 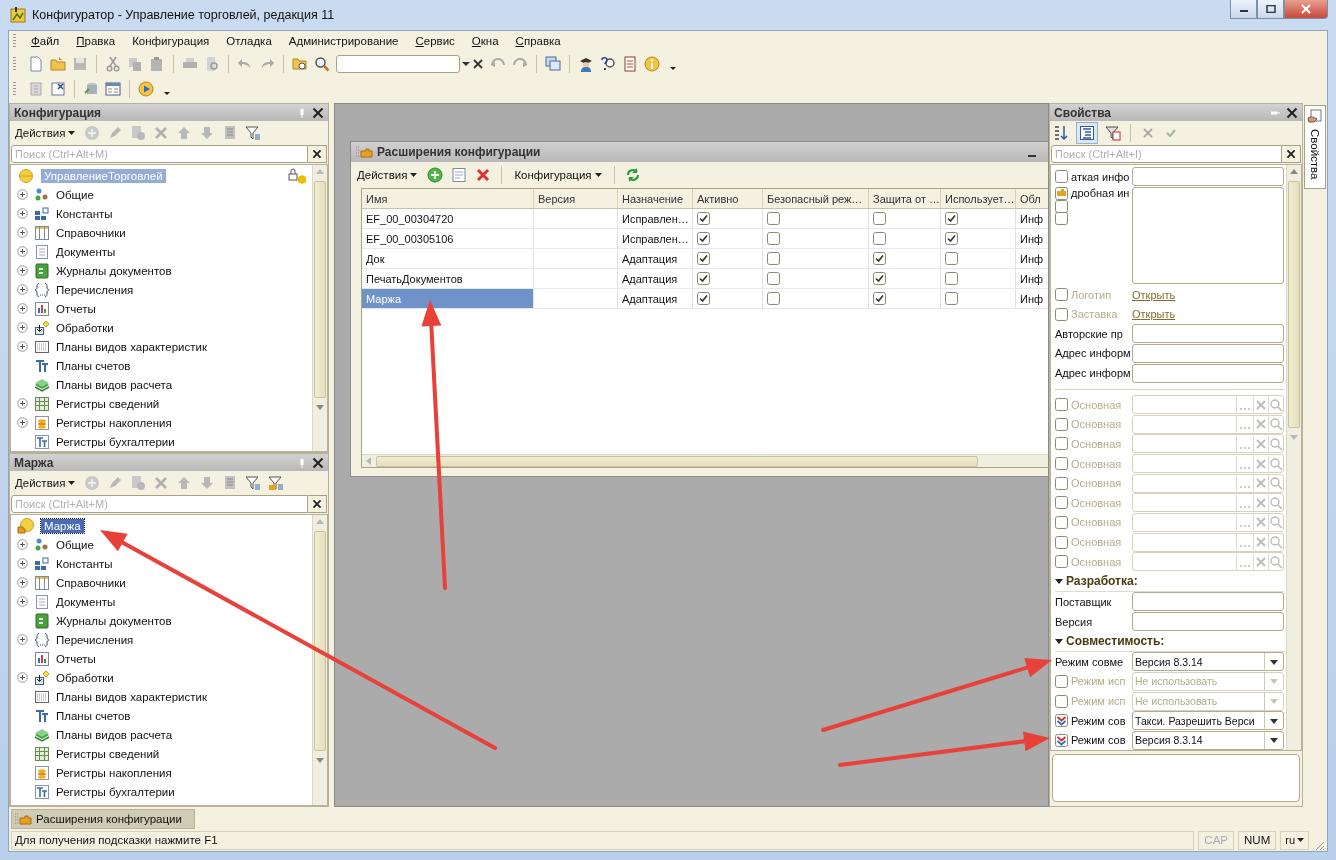 I want to click on arrow-up-icon, so click(x=184, y=483).